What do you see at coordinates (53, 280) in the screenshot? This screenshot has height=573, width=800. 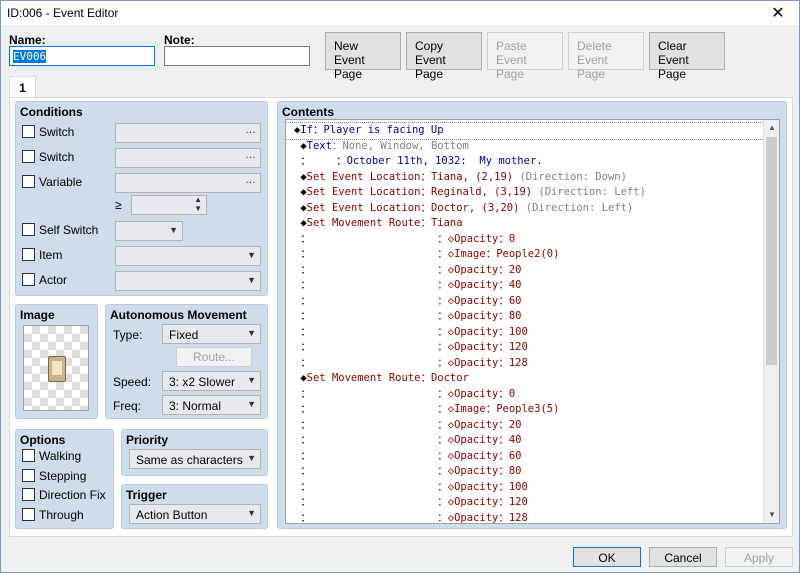 I see `condition-actor-label: Actor` at bounding box center [53, 280].